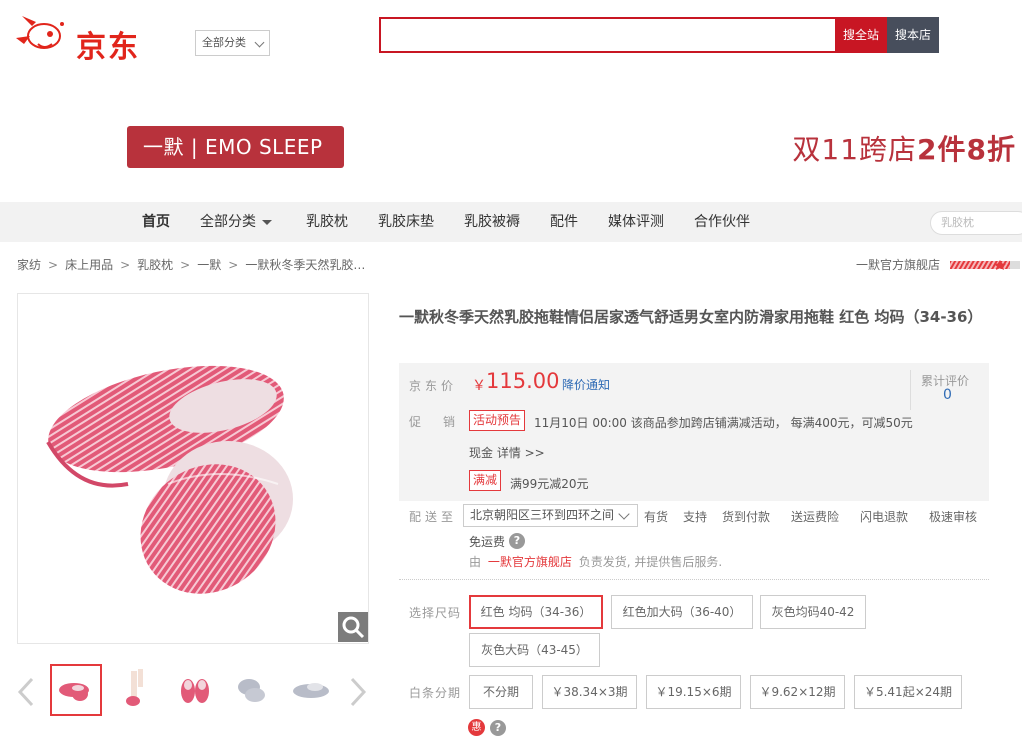 The height and width of the screenshot is (736, 1022). What do you see at coordinates (723, 423) in the screenshot?
I see `promo-text: 11月10日 00:00 该商品参加跨店铺满减活动， 每满400元，可减50元` at bounding box center [723, 423].